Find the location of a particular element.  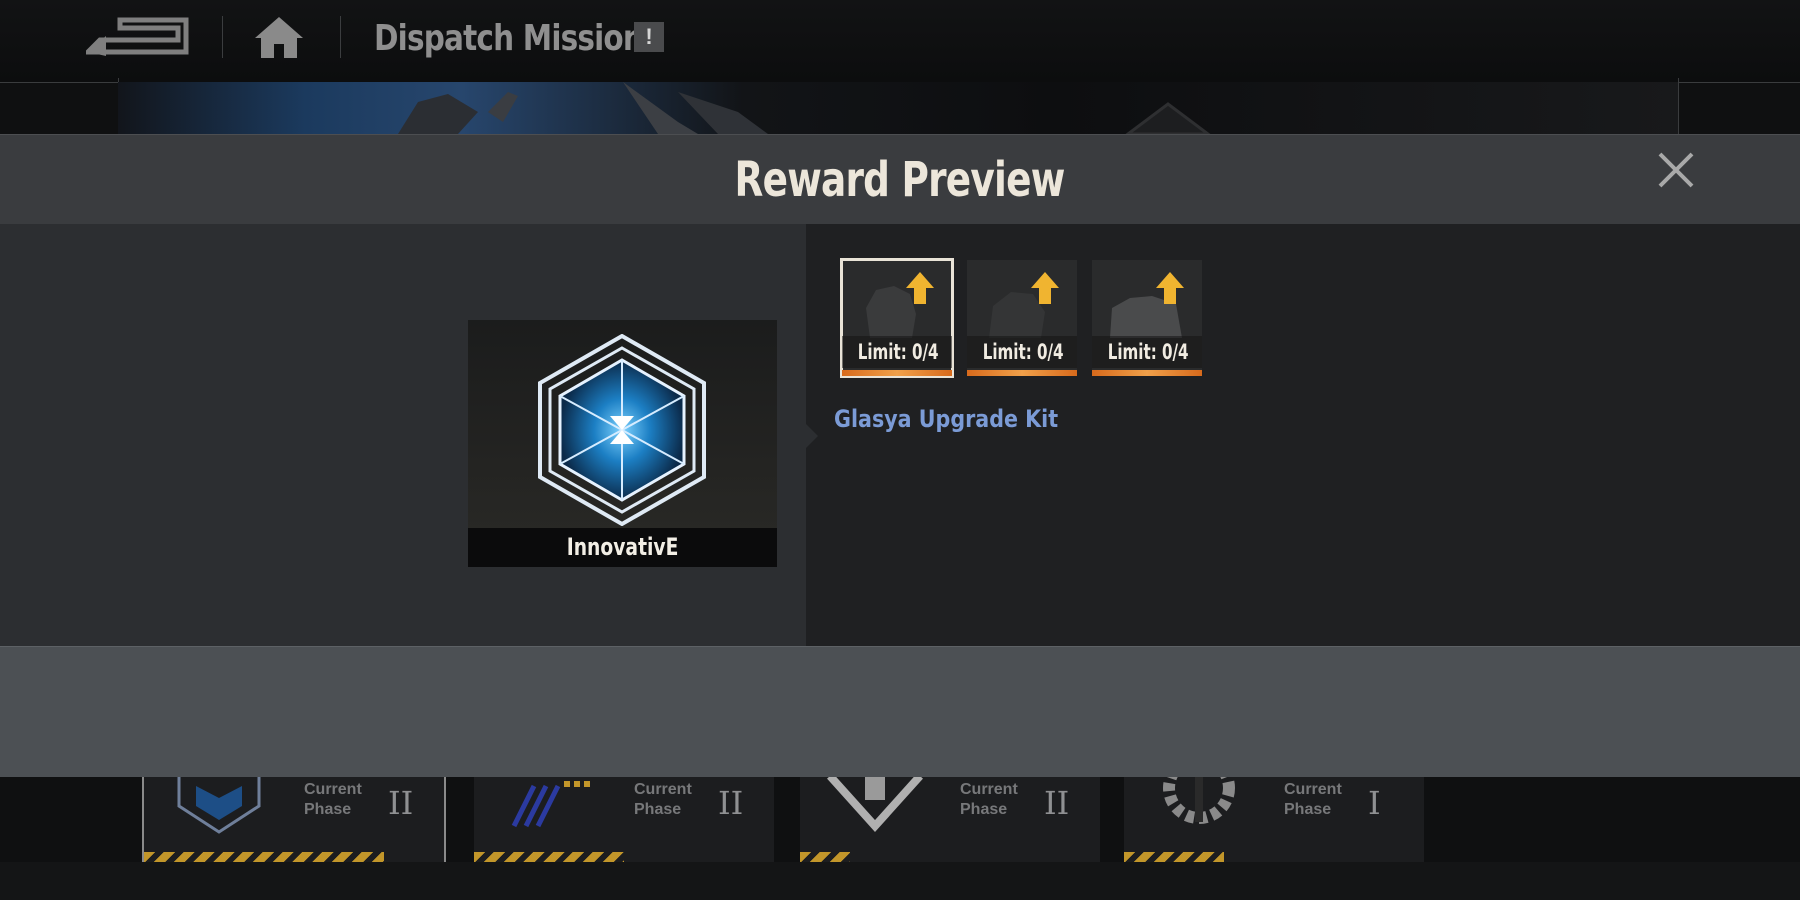

home-button is located at coordinates (279, 37).